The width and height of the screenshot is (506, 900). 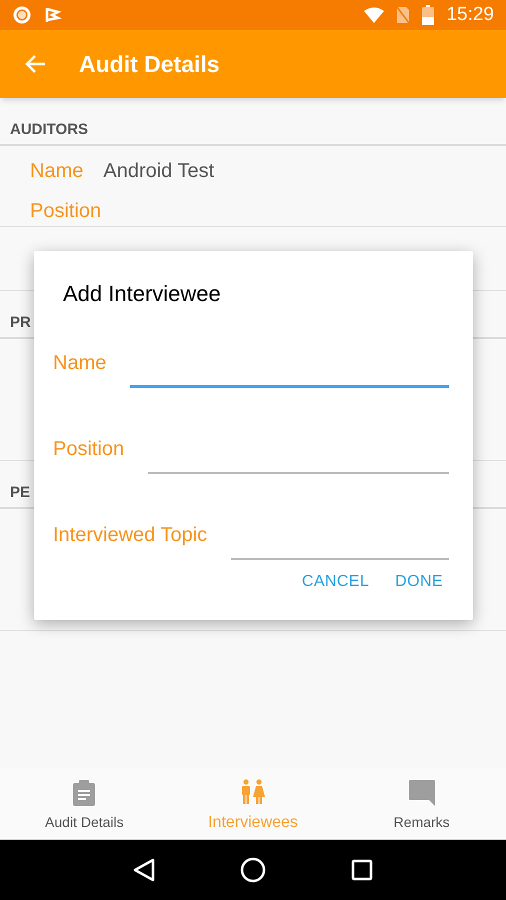 What do you see at coordinates (49, 129) in the screenshot?
I see `section-header: AUDITORS` at bounding box center [49, 129].